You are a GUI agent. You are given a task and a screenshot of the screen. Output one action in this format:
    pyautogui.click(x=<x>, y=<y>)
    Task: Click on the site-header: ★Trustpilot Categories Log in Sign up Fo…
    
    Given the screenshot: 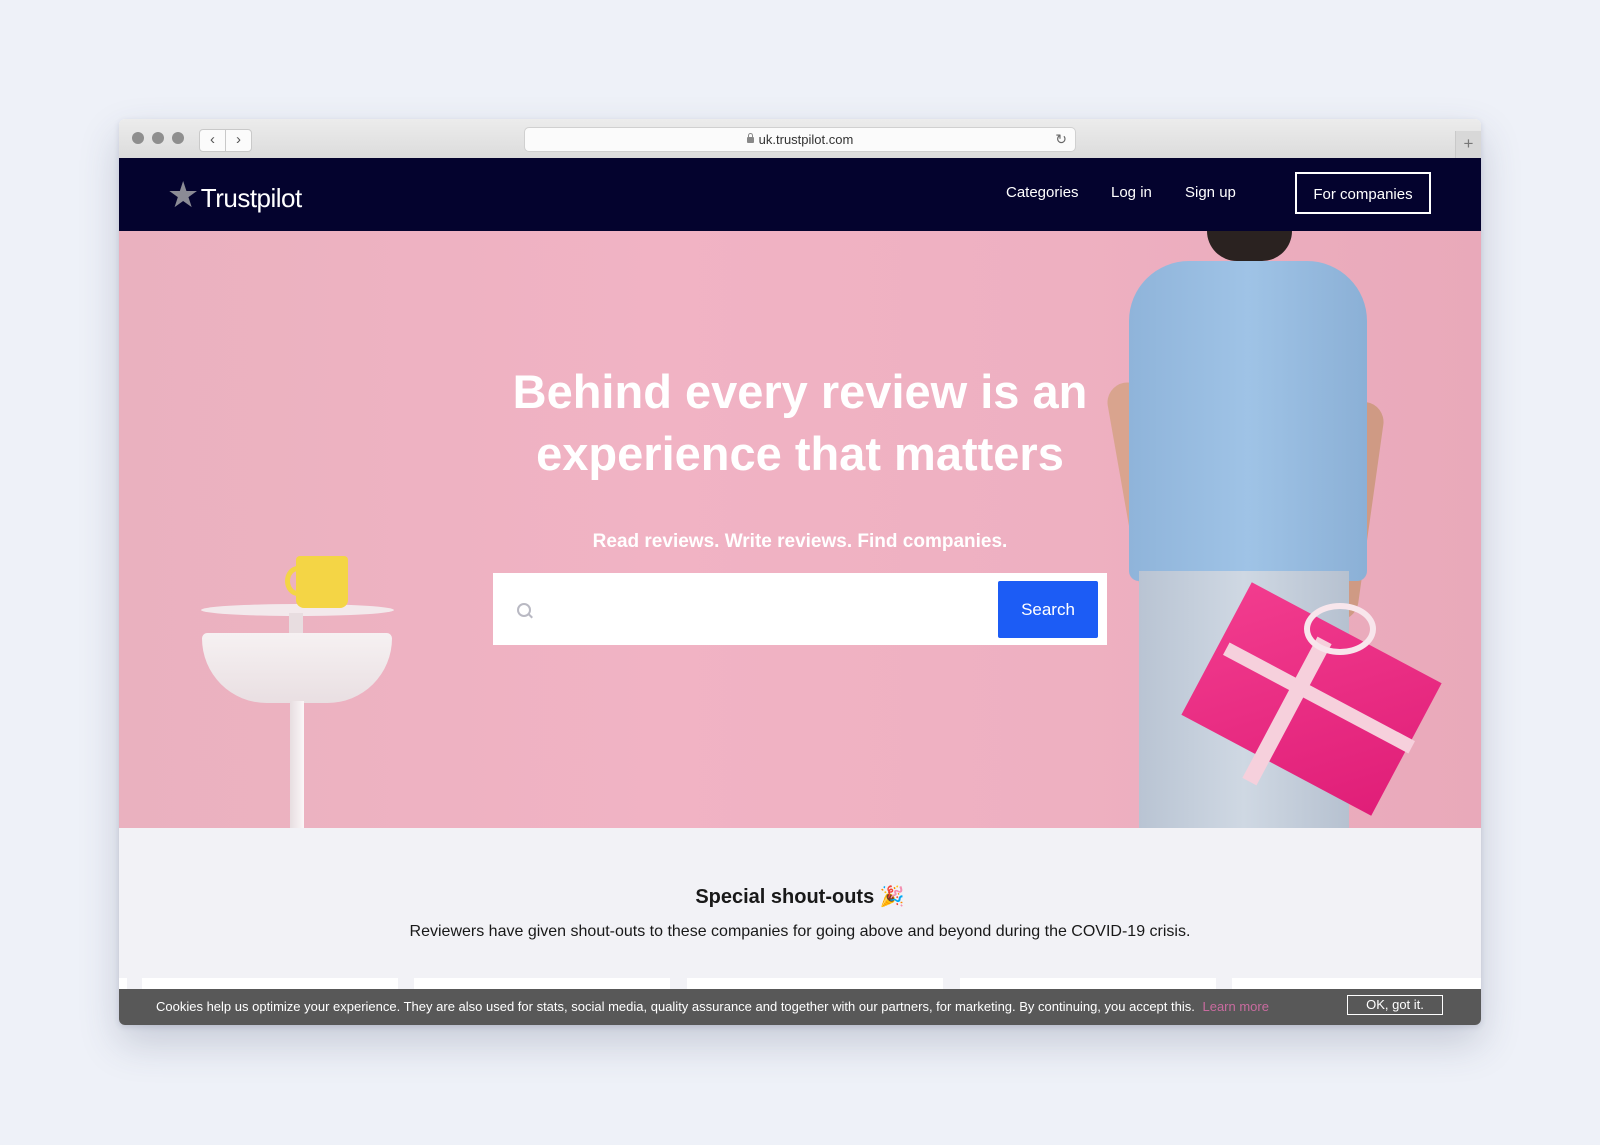 What is the action you would take?
    pyautogui.click(x=800, y=194)
    